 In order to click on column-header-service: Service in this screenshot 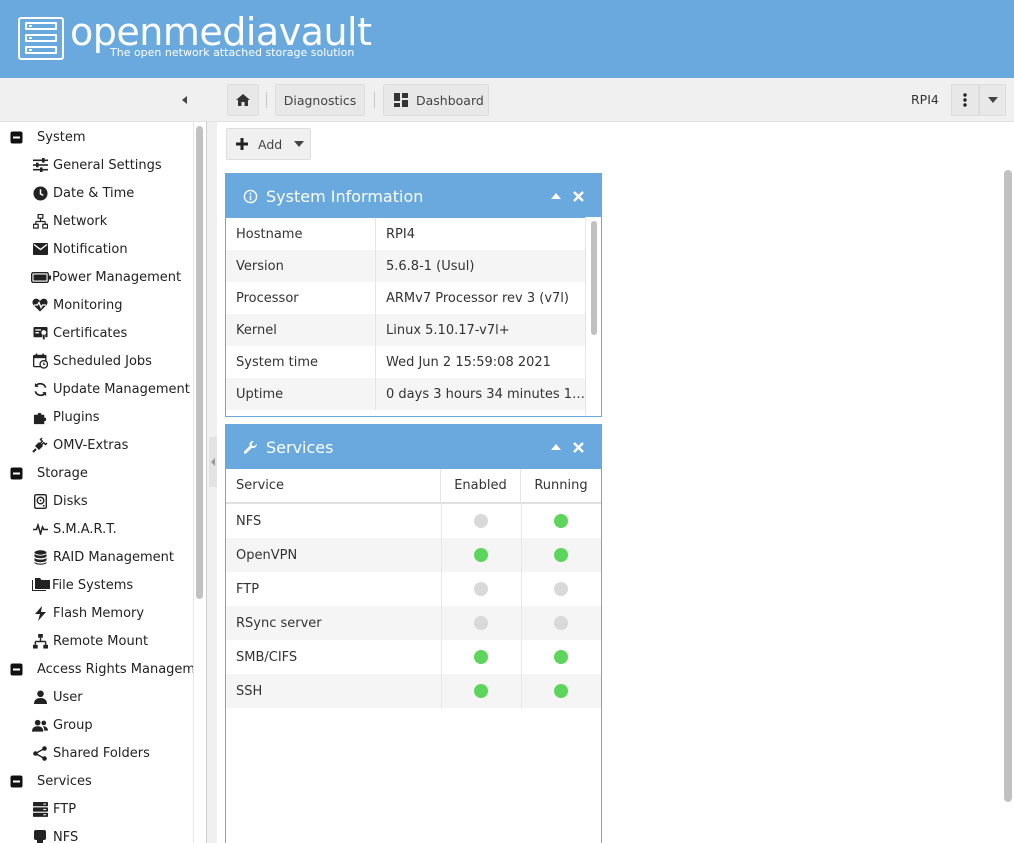, I will do `click(333, 485)`.